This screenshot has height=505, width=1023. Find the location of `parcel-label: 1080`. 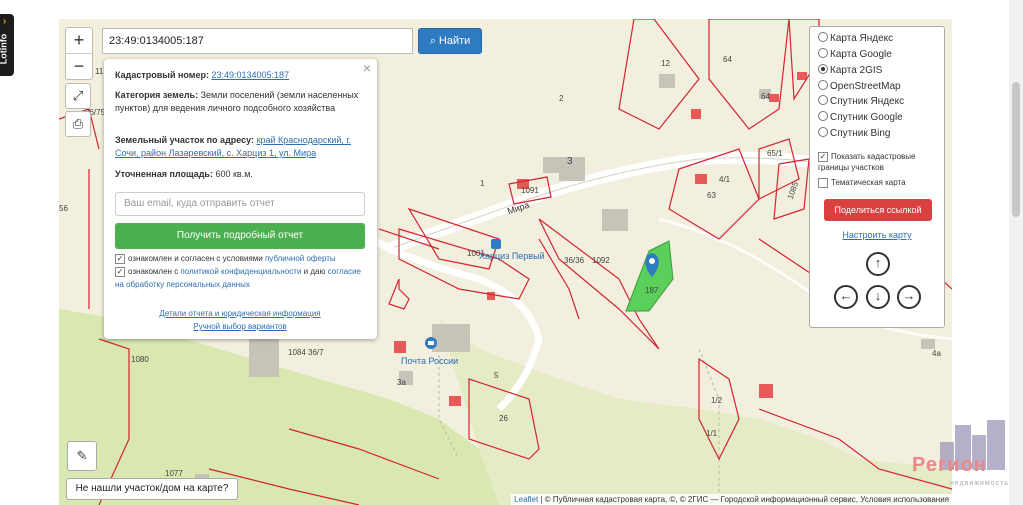

parcel-label: 1080 is located at coordinates (140, 359).